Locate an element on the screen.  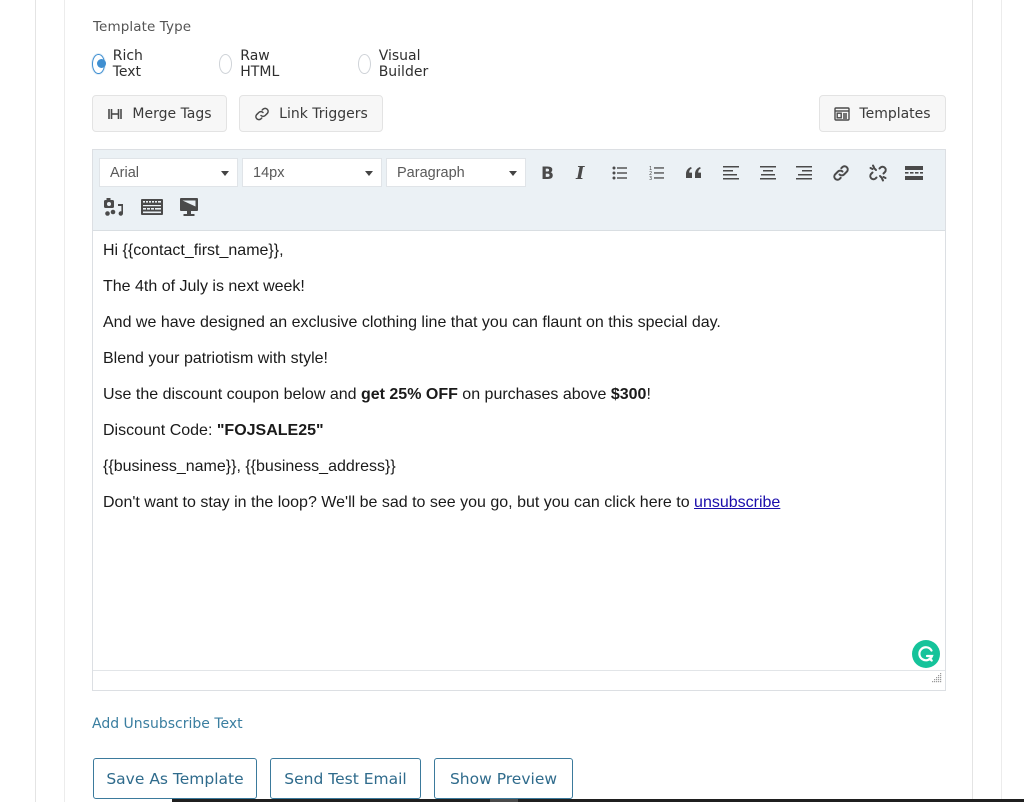
align-left-icon is located at coordinates (731, 173).